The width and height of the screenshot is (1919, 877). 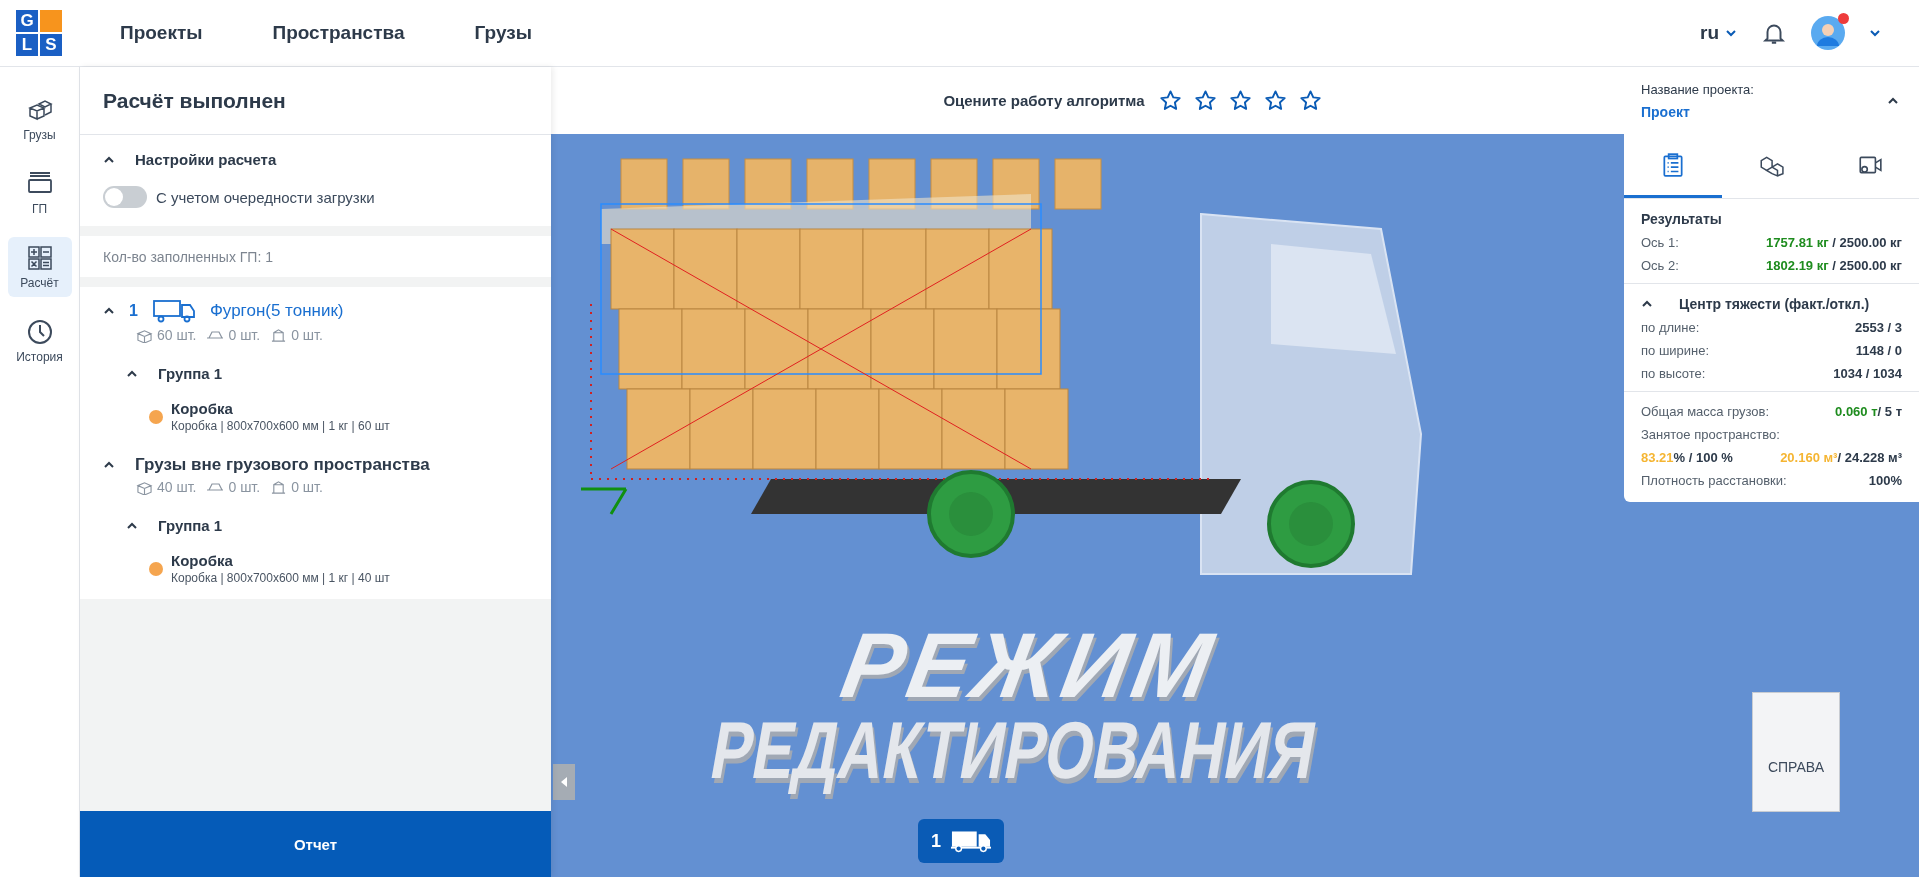 I want to click on report-button: Отчет, so click(x=315, y=844).